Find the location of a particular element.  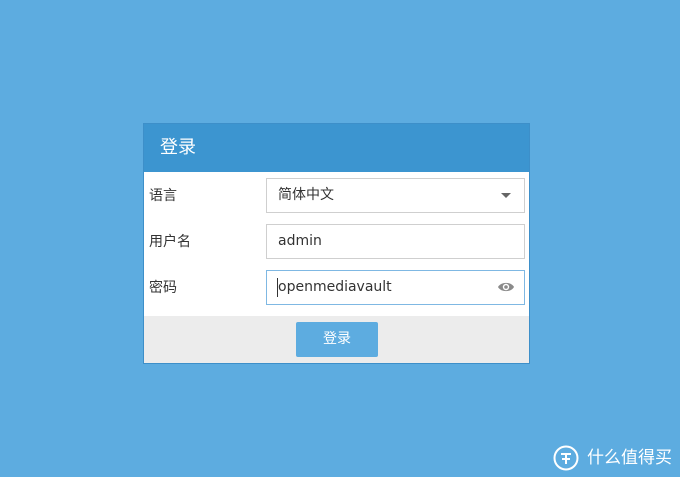

password-row: 密码 openmediavault is located at coordinates (336, 288).